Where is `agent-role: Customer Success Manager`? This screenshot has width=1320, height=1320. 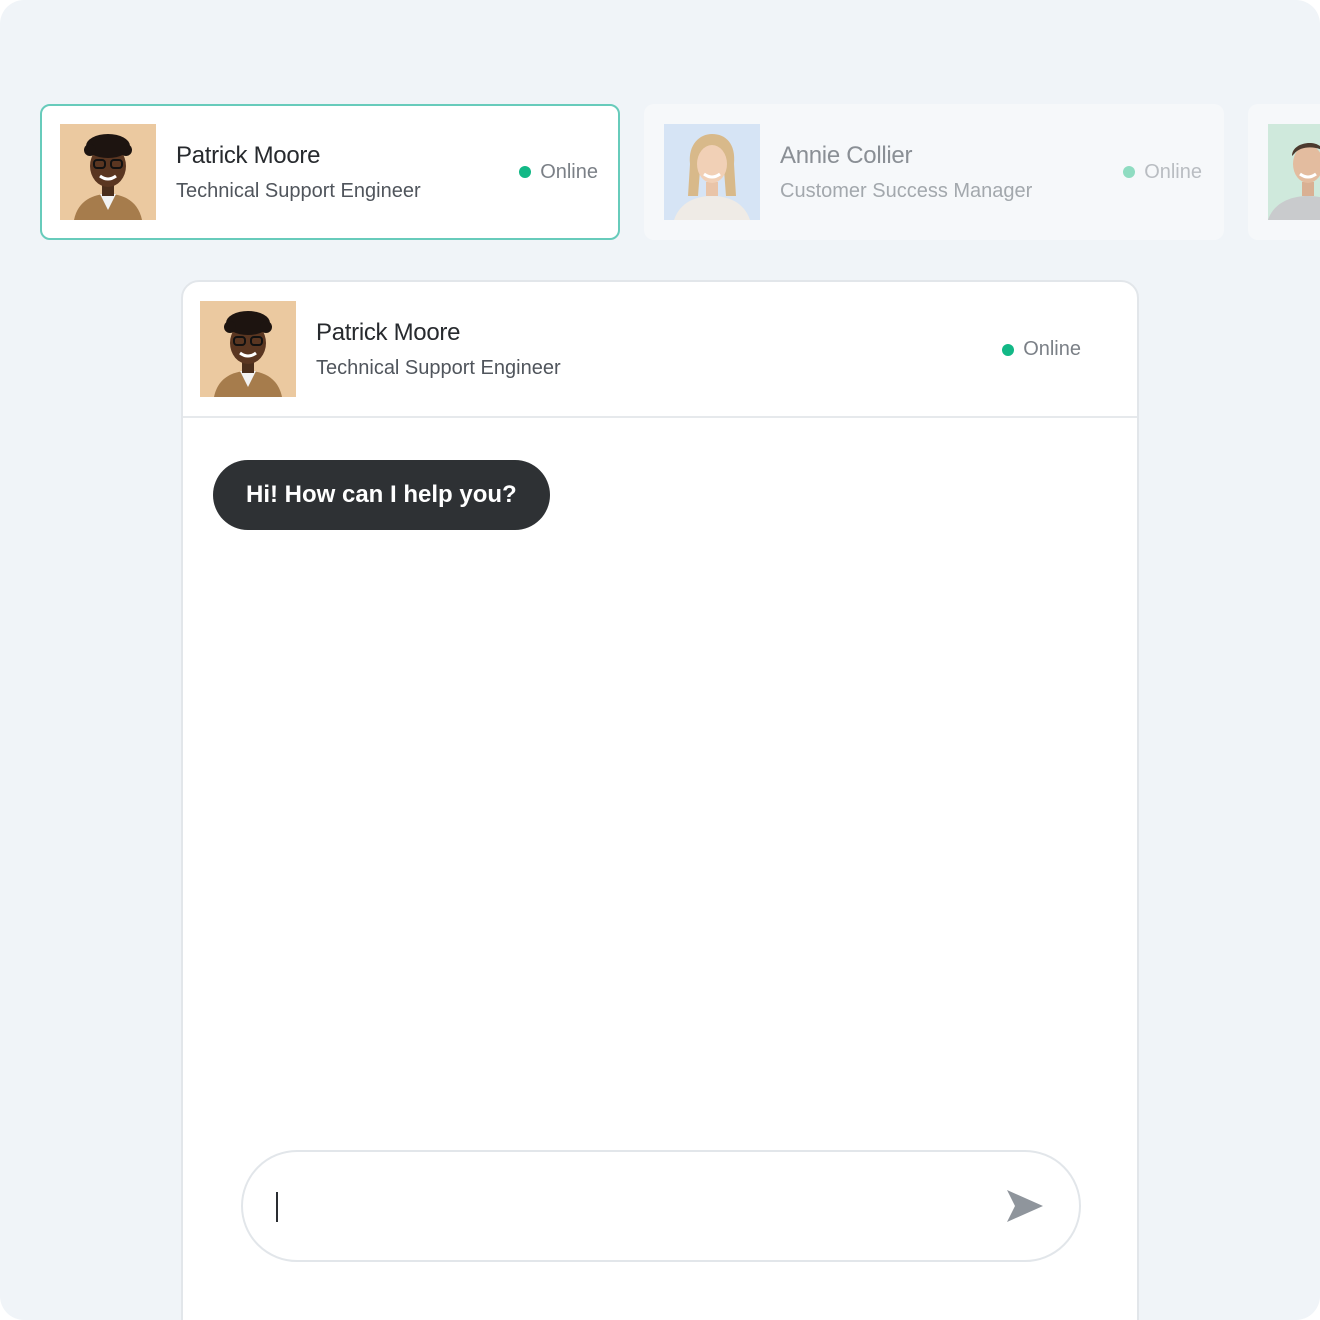 agent-role: Customer Success Manager is located at coordinates (906, 190).